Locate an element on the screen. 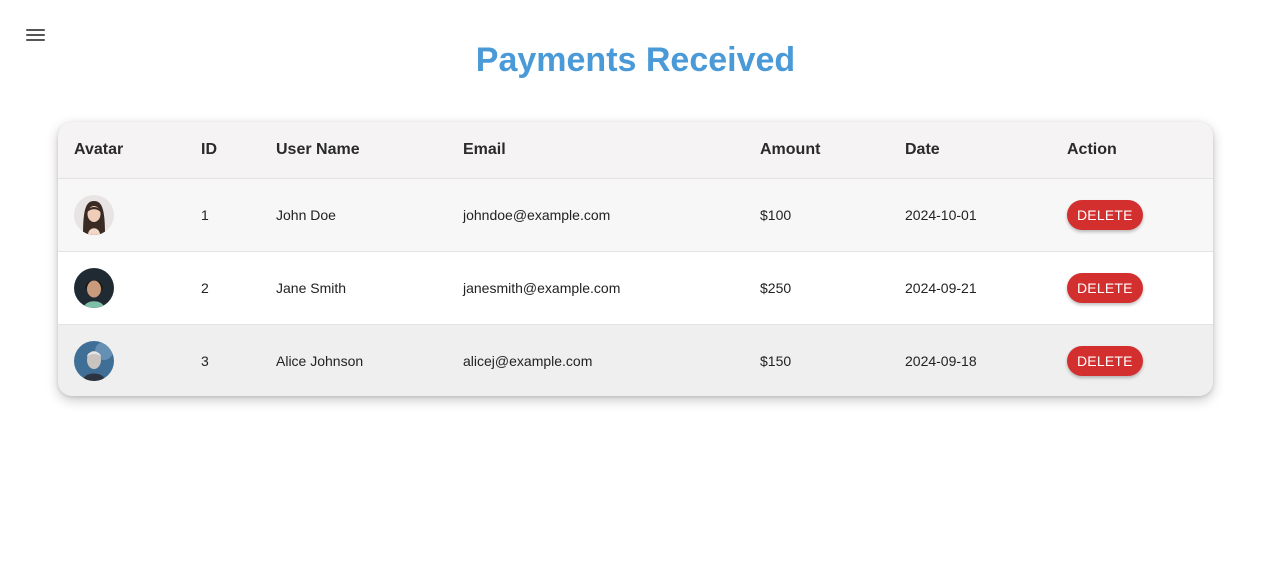 The width and height of the screenshot is (1280, 580). column-header-avatar: Avatar is located at coordinates (121, 150).